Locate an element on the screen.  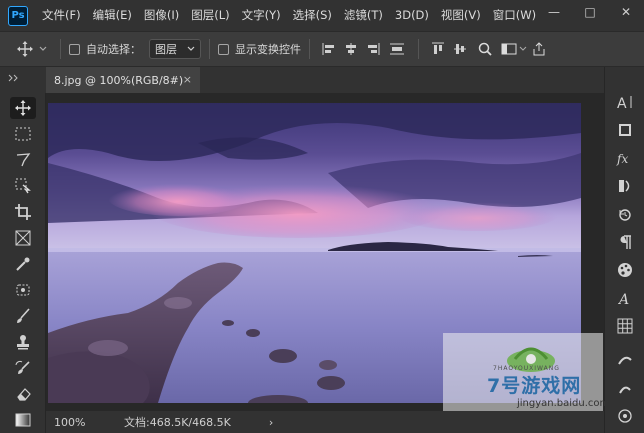
glyphs-icon: A is located at coordinates (623, 299).